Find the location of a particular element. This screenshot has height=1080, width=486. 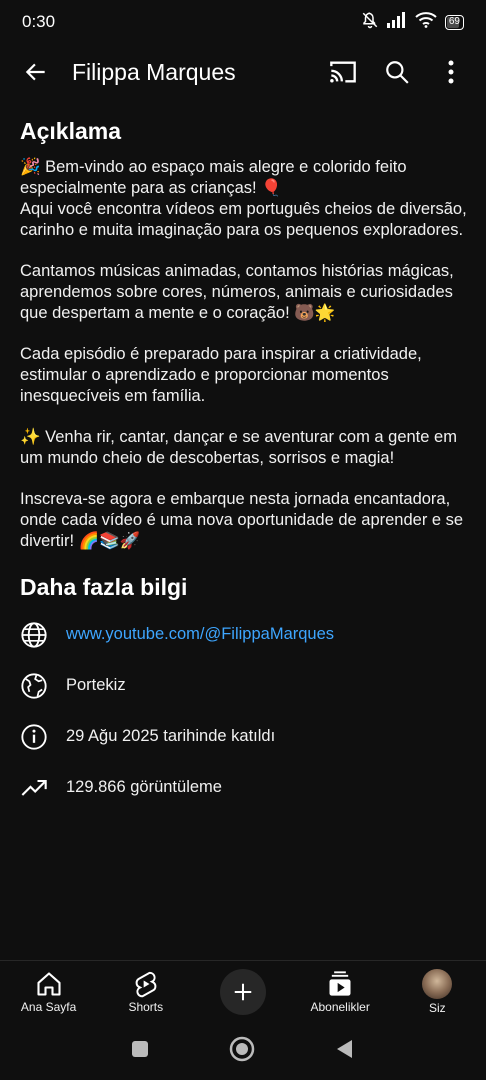

back-button is located at coordinates (36, 72).